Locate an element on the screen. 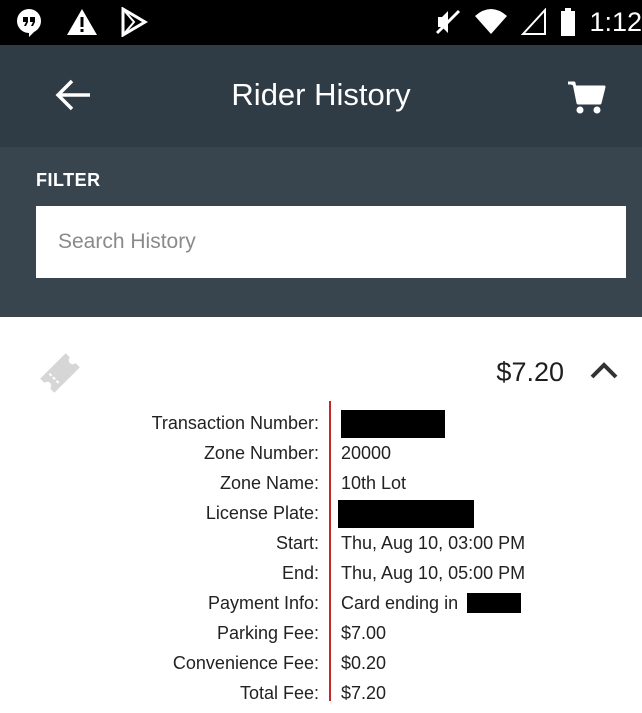 Image resolution: width=642 pixels, height=713 pixels. status-time: 1:12 is located at coordinates (615, 22).